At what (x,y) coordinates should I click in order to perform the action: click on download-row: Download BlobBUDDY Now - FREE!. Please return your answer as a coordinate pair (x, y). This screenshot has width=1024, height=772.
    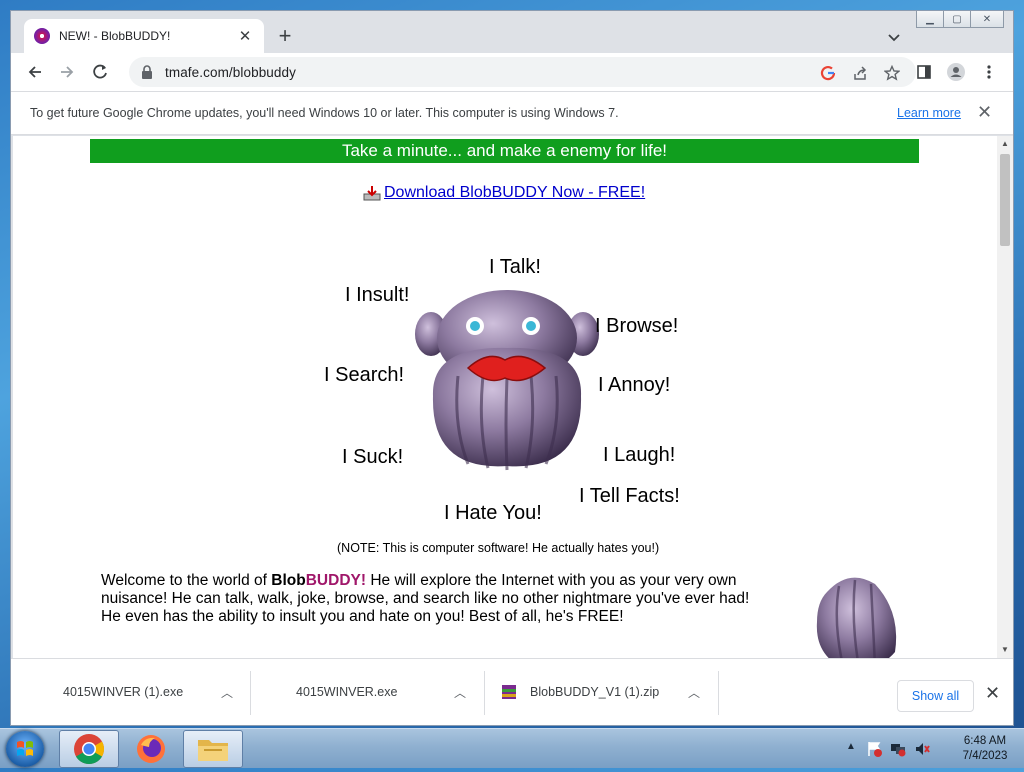
    Looking at the image, I should click on (504, 193).